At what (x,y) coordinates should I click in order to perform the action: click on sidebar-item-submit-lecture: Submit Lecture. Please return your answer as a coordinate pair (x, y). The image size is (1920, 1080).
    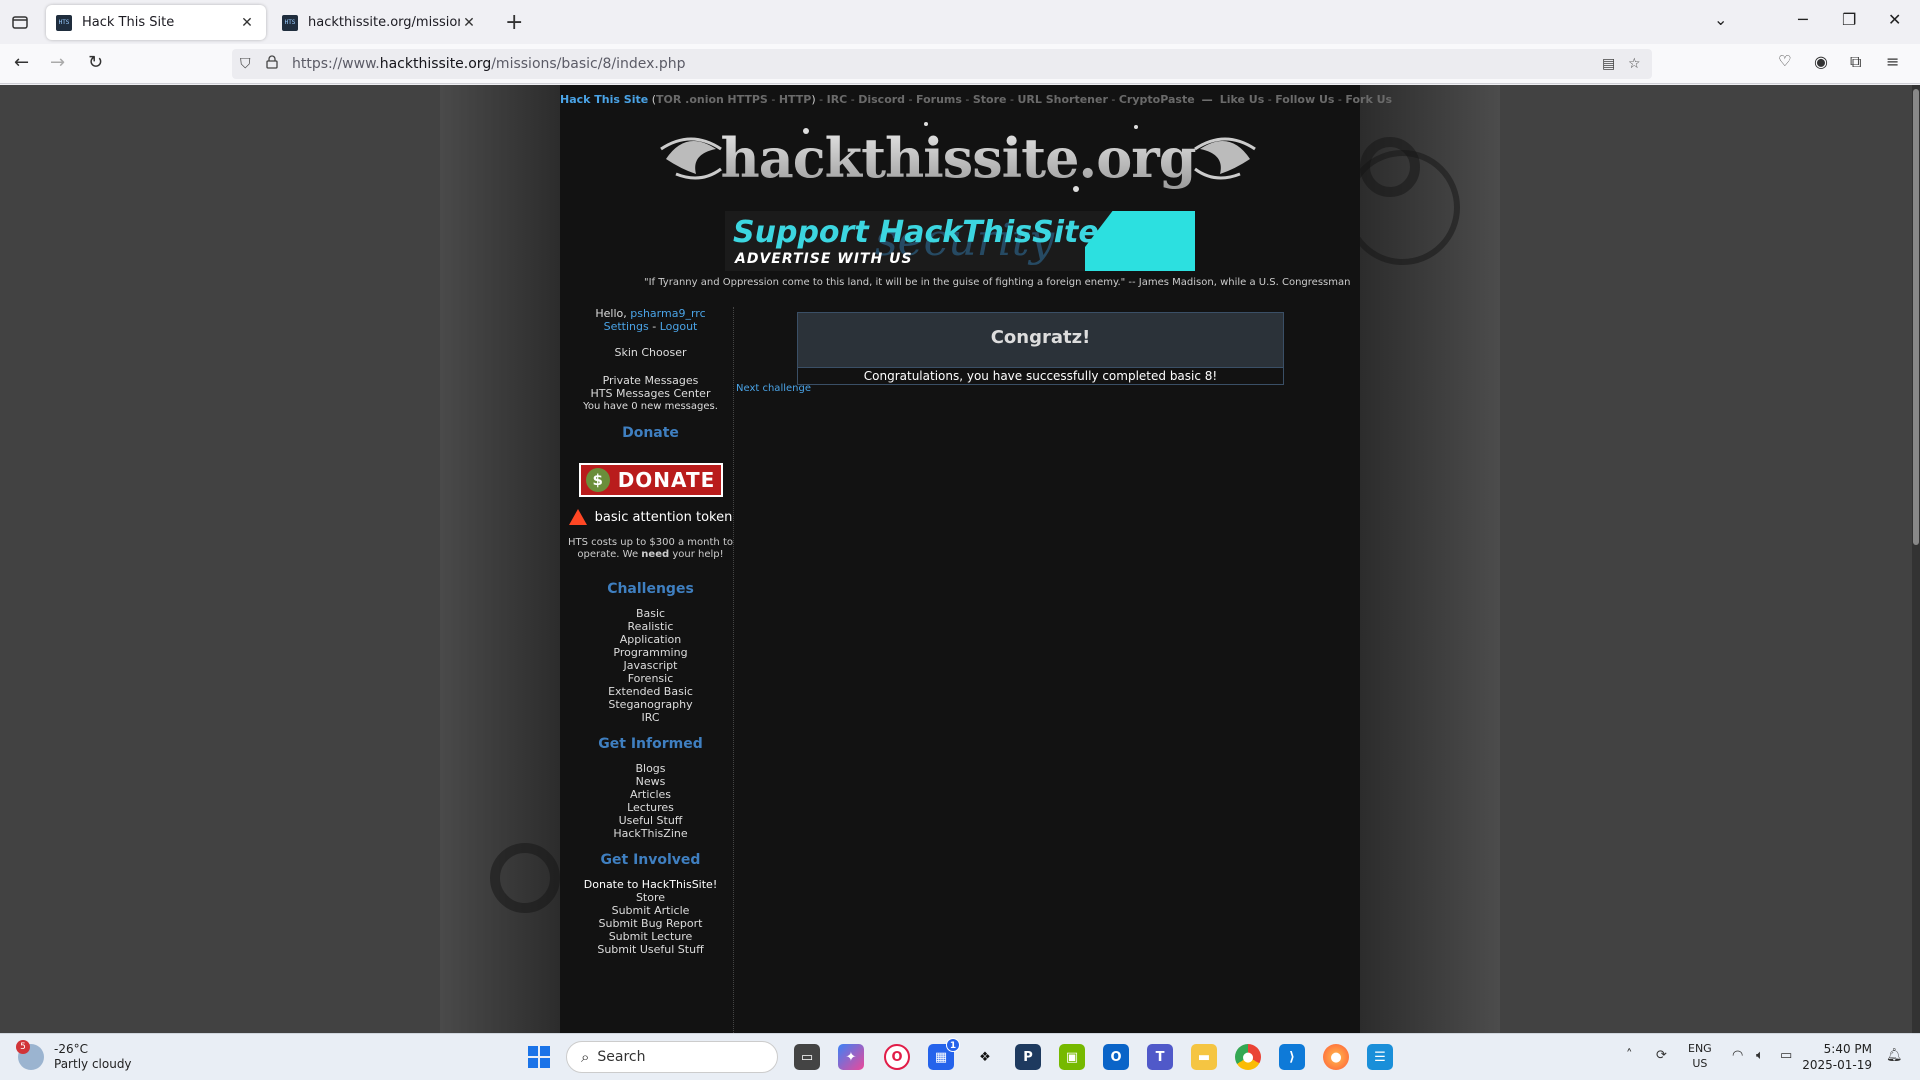
    Looking at the image, I should click on (650, 936).